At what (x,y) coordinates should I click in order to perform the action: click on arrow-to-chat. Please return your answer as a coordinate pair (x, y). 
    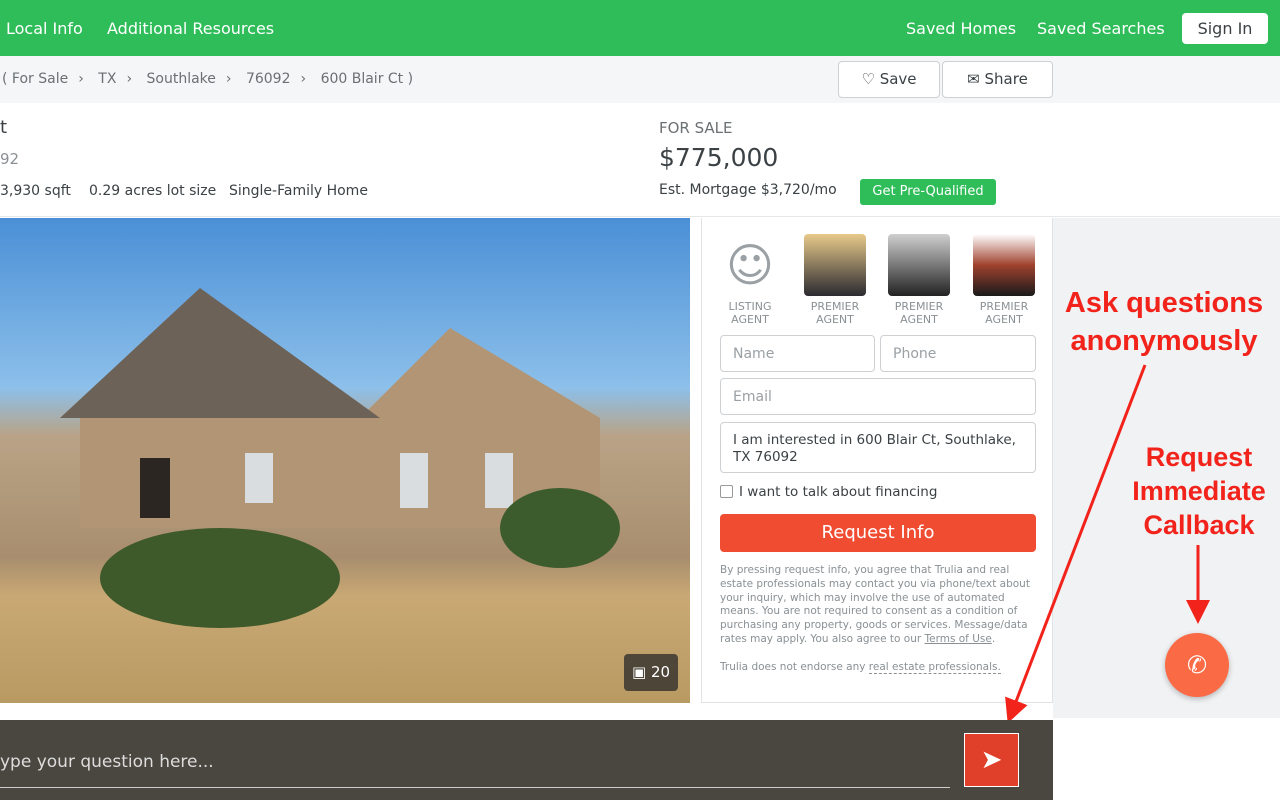
    Looking at the image, I should click on (1076, 544).